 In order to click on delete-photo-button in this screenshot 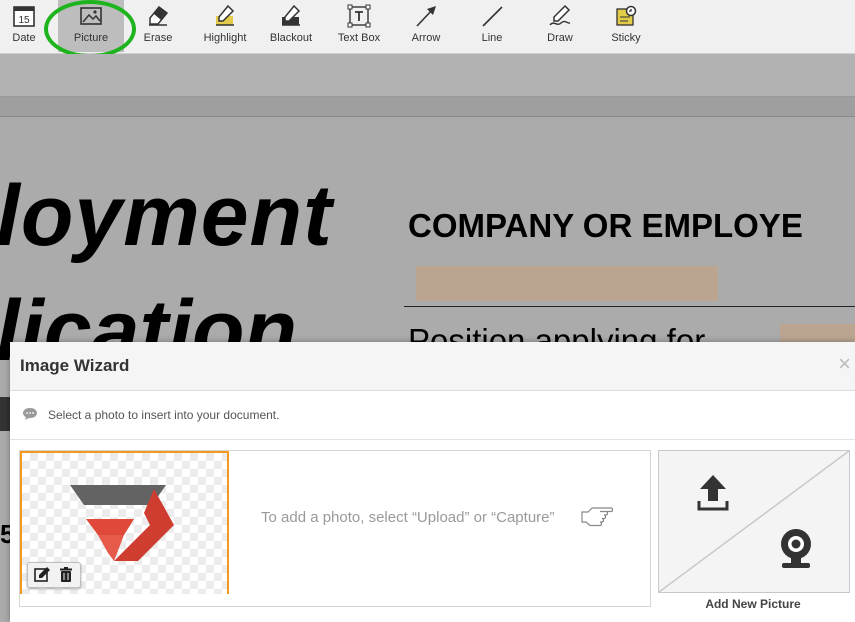, I will do `click(66, 575)`.